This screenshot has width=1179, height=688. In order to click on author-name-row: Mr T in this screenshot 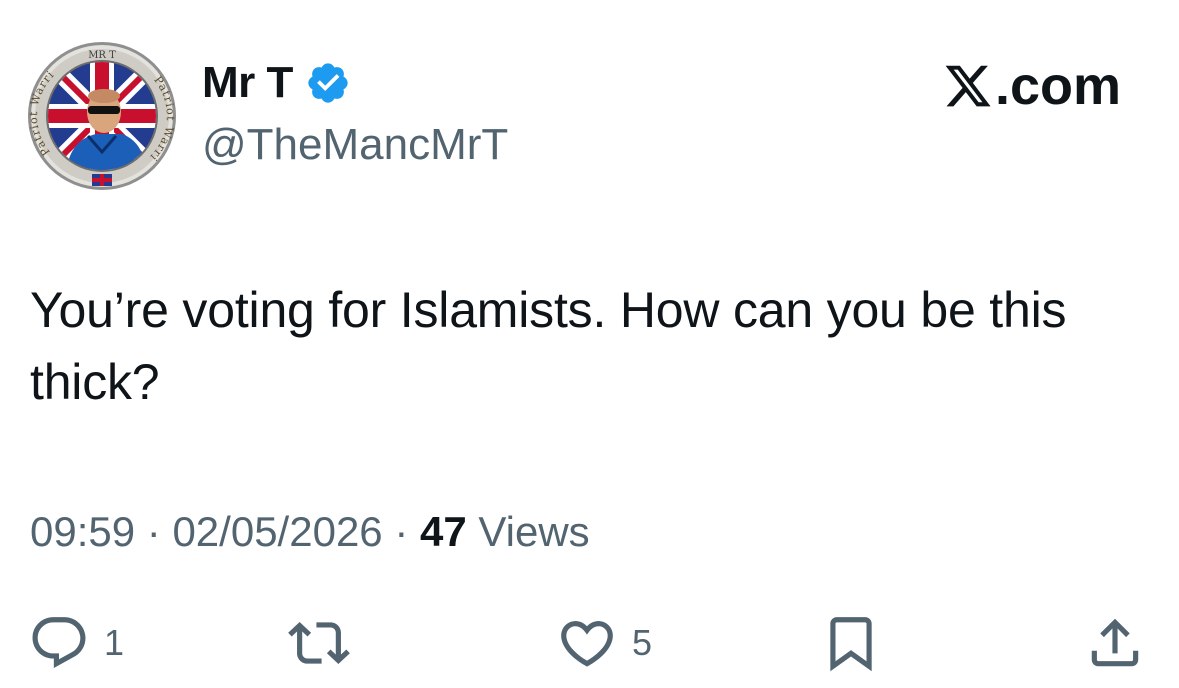, I will do `click(276, 83)`.